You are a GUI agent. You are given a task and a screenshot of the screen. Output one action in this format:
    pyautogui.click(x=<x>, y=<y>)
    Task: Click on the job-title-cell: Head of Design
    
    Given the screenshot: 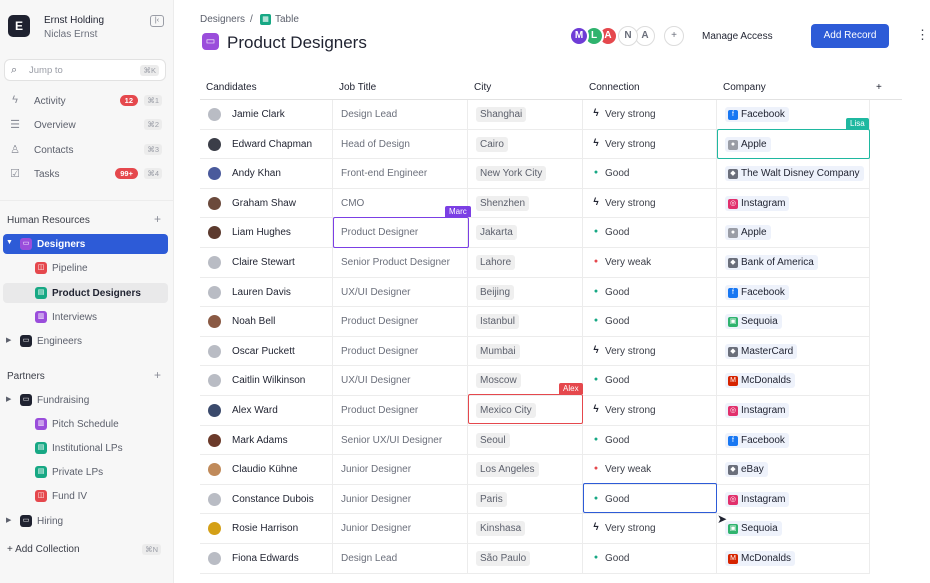 What is the action you would take?
    pyautogui.click(x=400, y=144)
    